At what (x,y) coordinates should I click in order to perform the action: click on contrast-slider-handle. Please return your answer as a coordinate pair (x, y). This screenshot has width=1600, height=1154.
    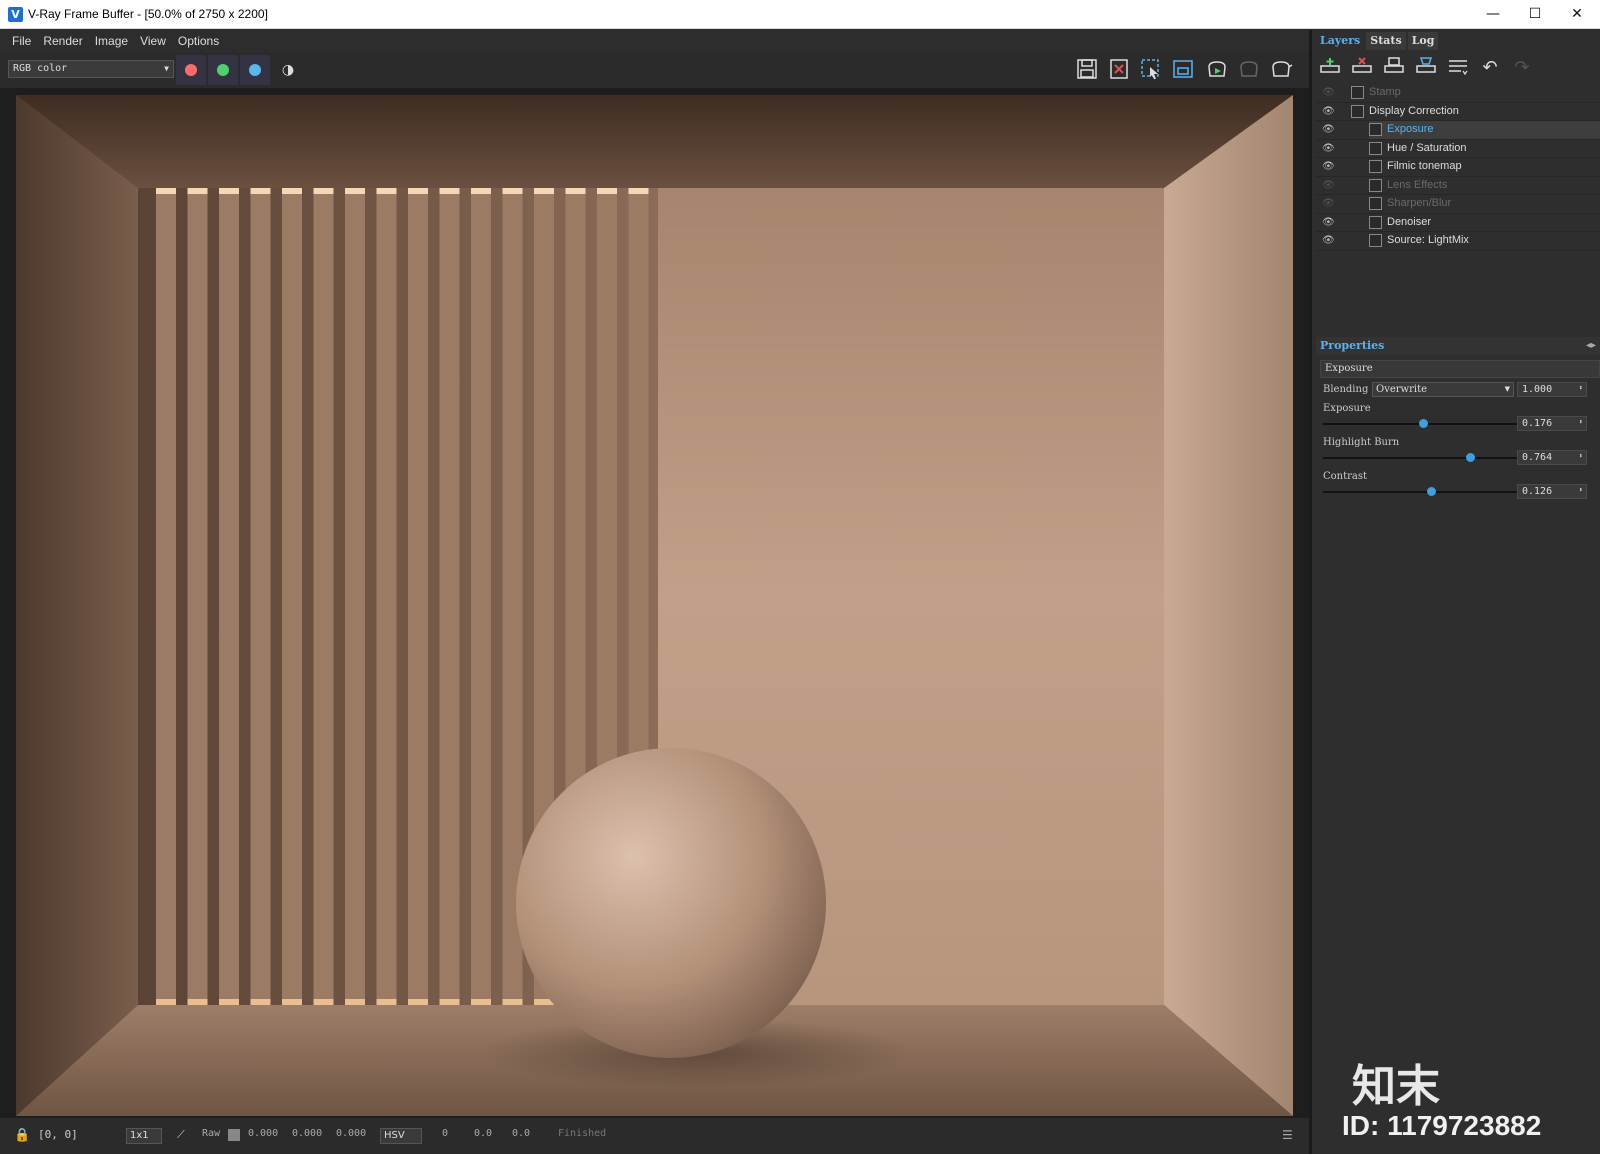
    Looking at the image, I should click on (1431, 491).